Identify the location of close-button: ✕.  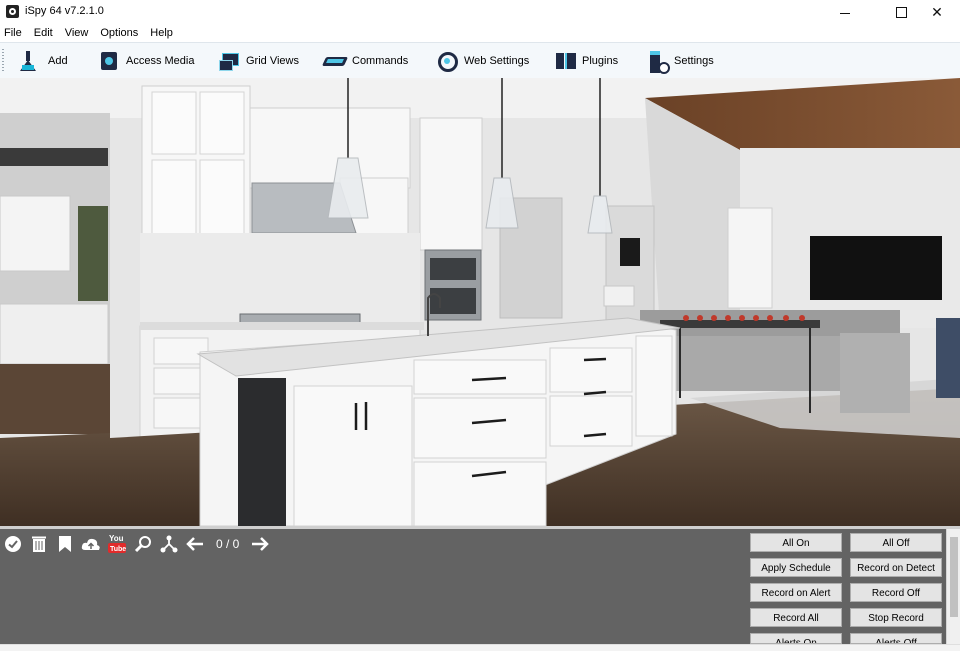
(937, 12).